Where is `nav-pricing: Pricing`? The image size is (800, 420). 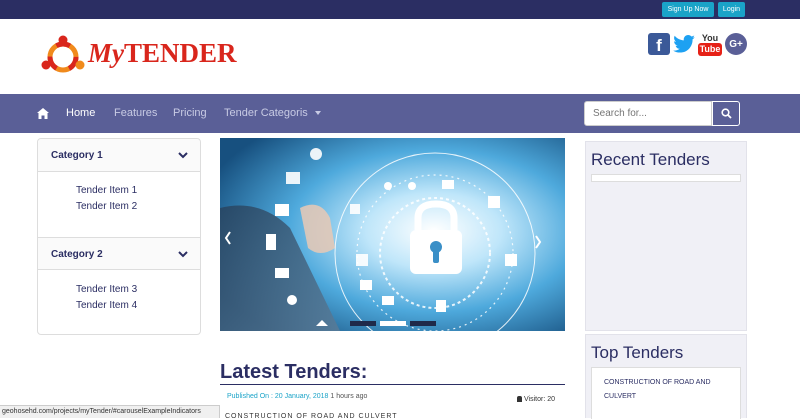
nav-pricing: Pricing is located at coordinates (190, 113).